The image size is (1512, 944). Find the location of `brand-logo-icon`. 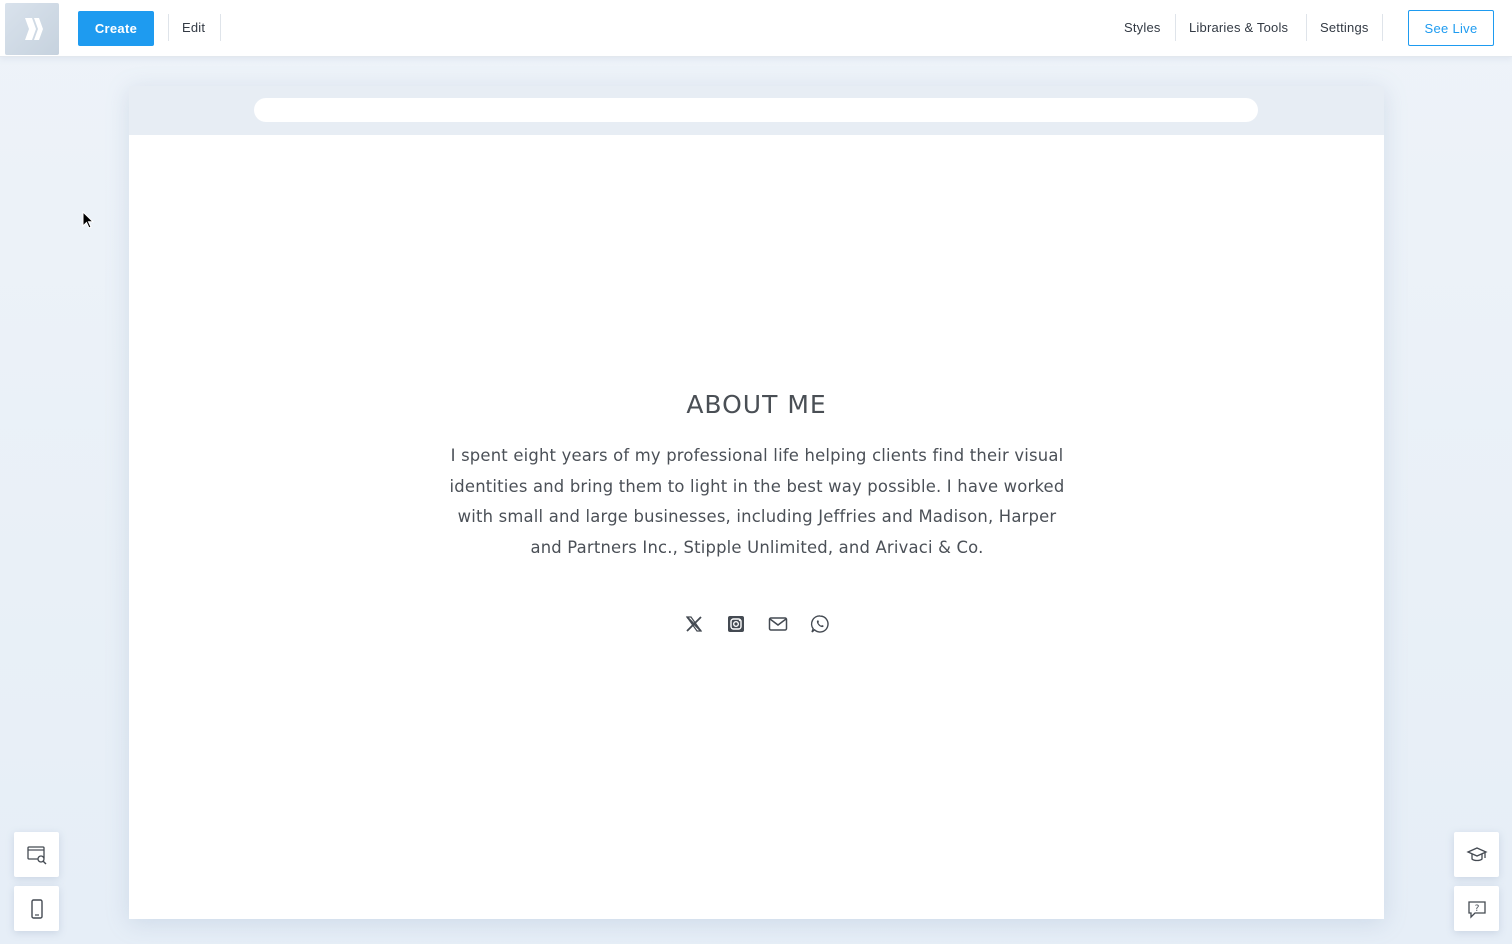

brand-logo-icon is located at coordinates (34, 29).